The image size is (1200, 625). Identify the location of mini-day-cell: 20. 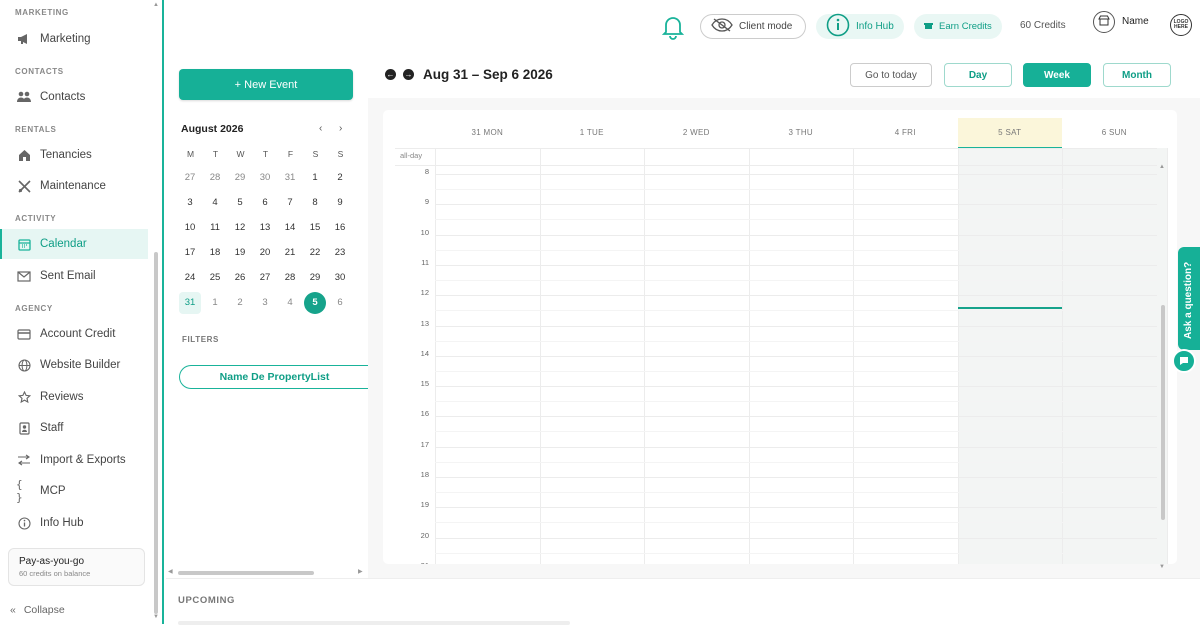
(265, 253).